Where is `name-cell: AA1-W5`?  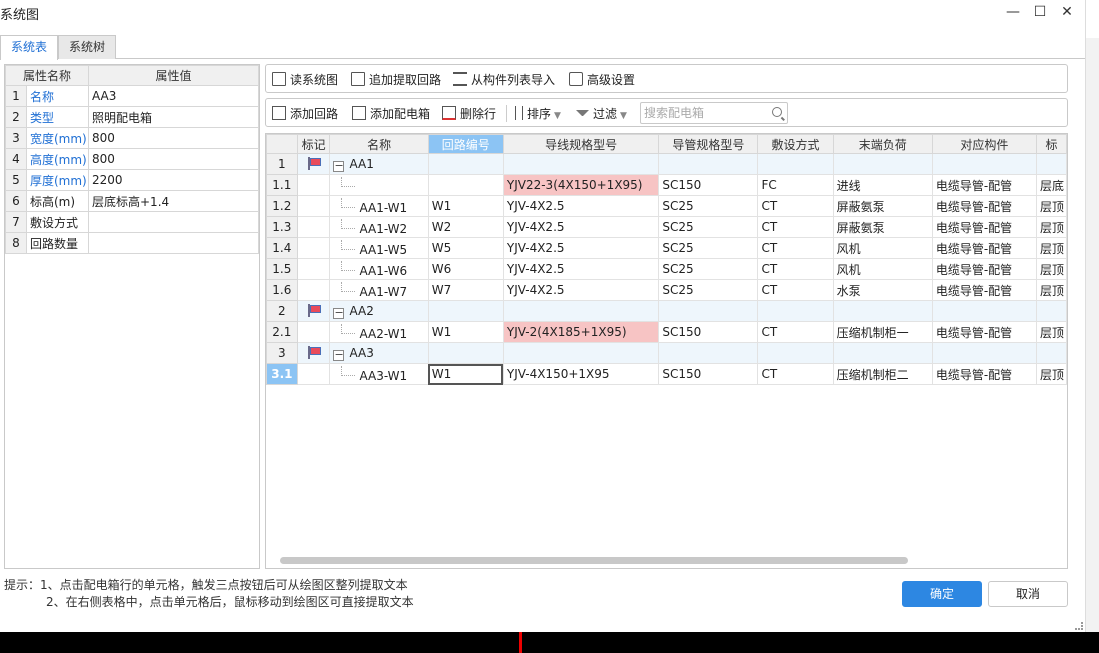 name-cell: AA1-W5 is located at coordinates (379, 248).